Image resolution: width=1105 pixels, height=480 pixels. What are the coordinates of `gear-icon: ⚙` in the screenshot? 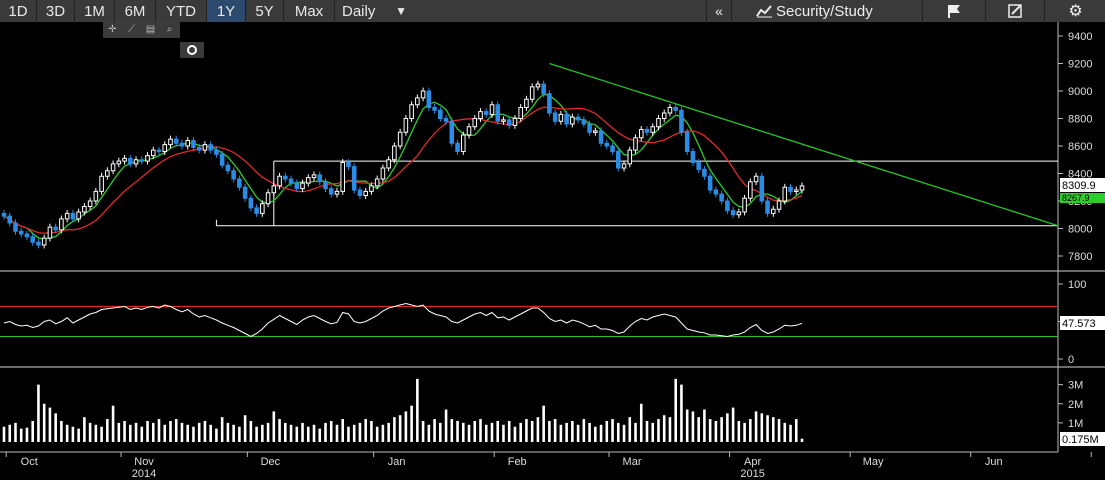 It's located at (1075, 11).